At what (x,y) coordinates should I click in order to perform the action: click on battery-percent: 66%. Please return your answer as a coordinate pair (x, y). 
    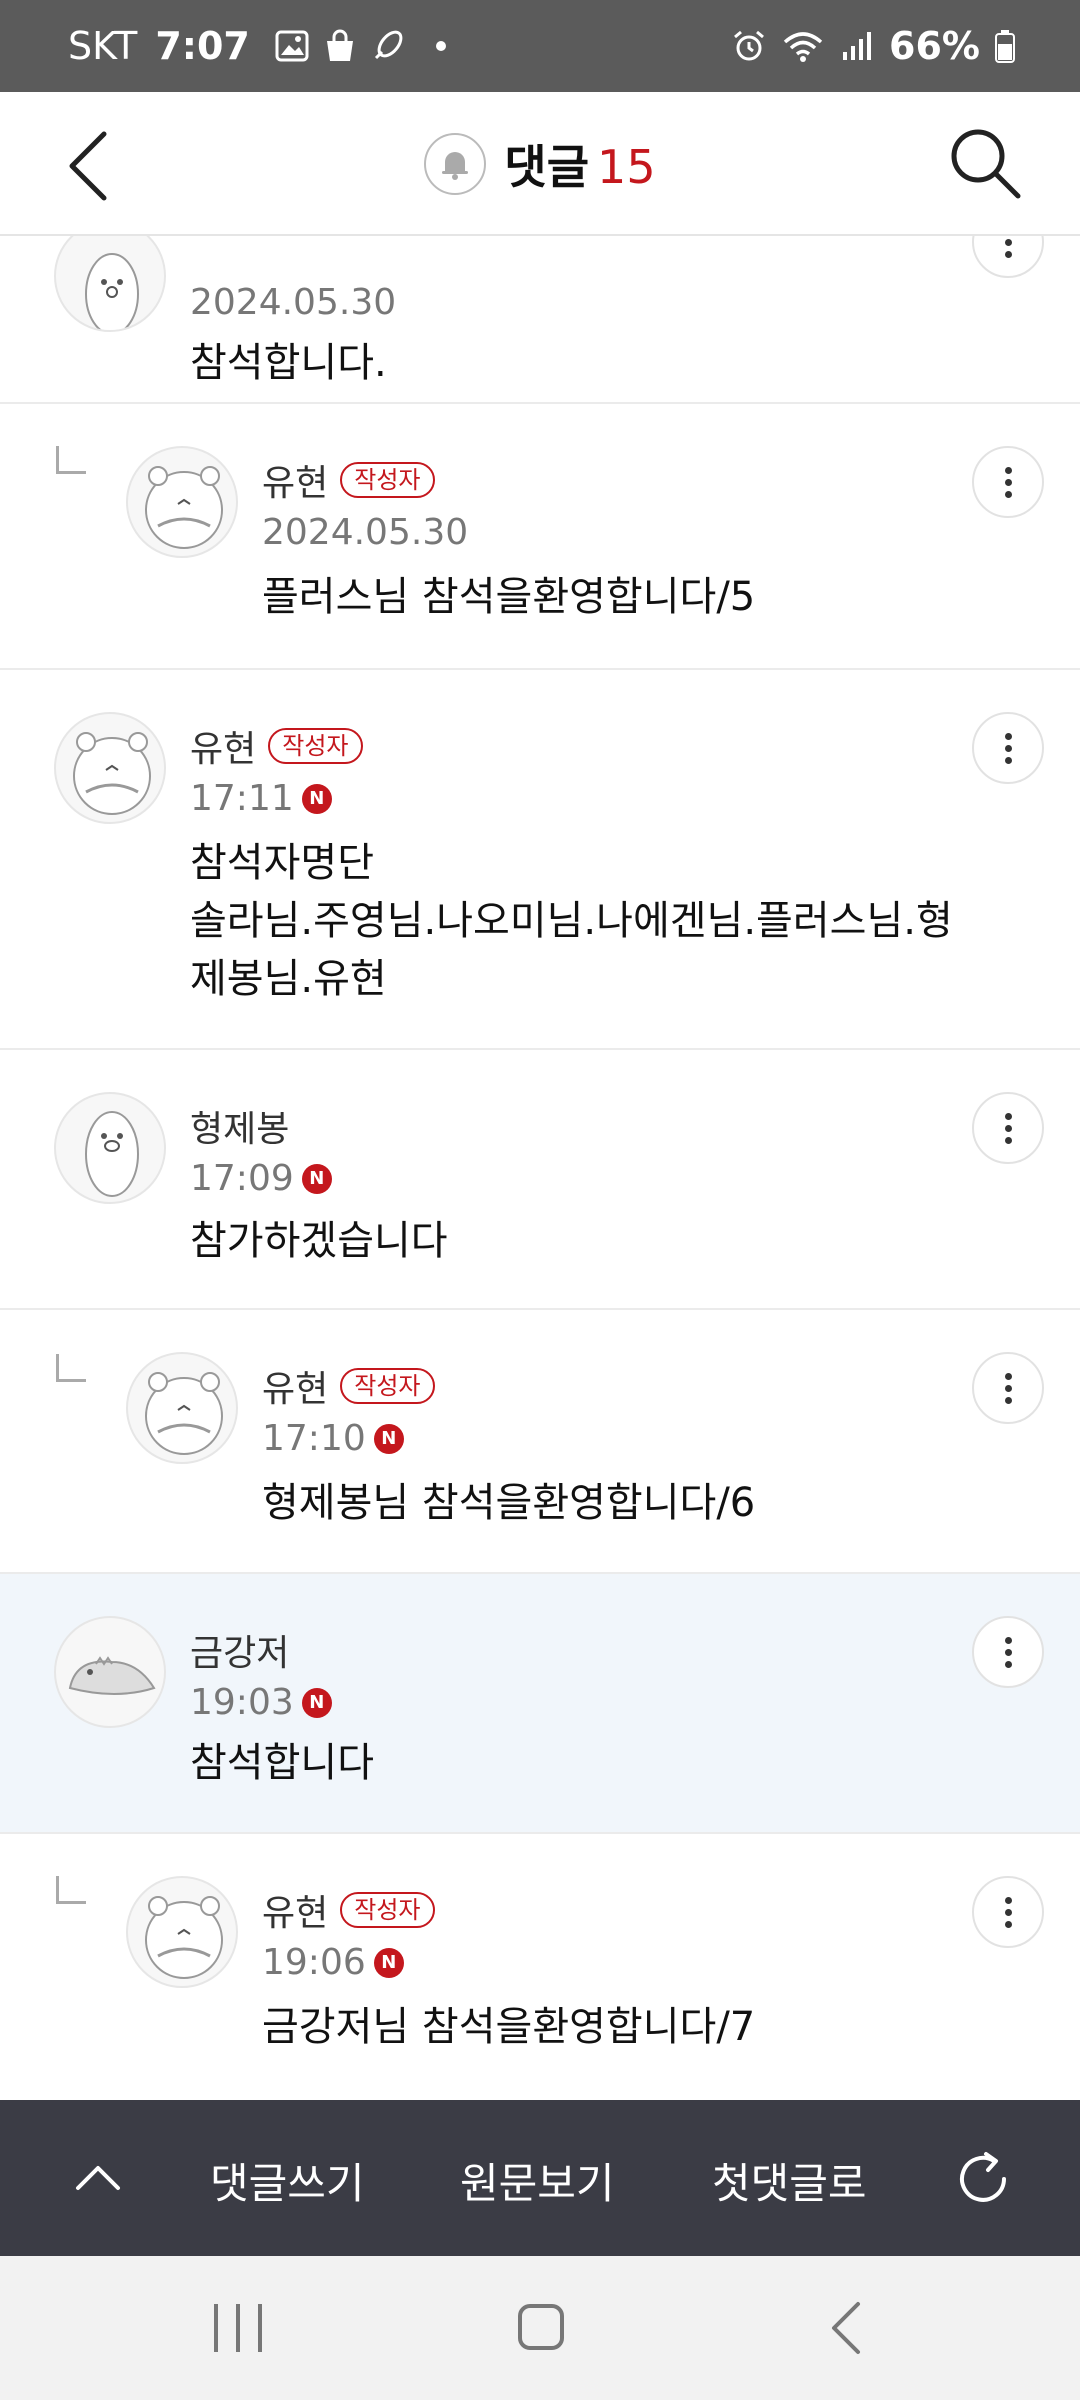
    Looking at the image, I should click on (934, 46).